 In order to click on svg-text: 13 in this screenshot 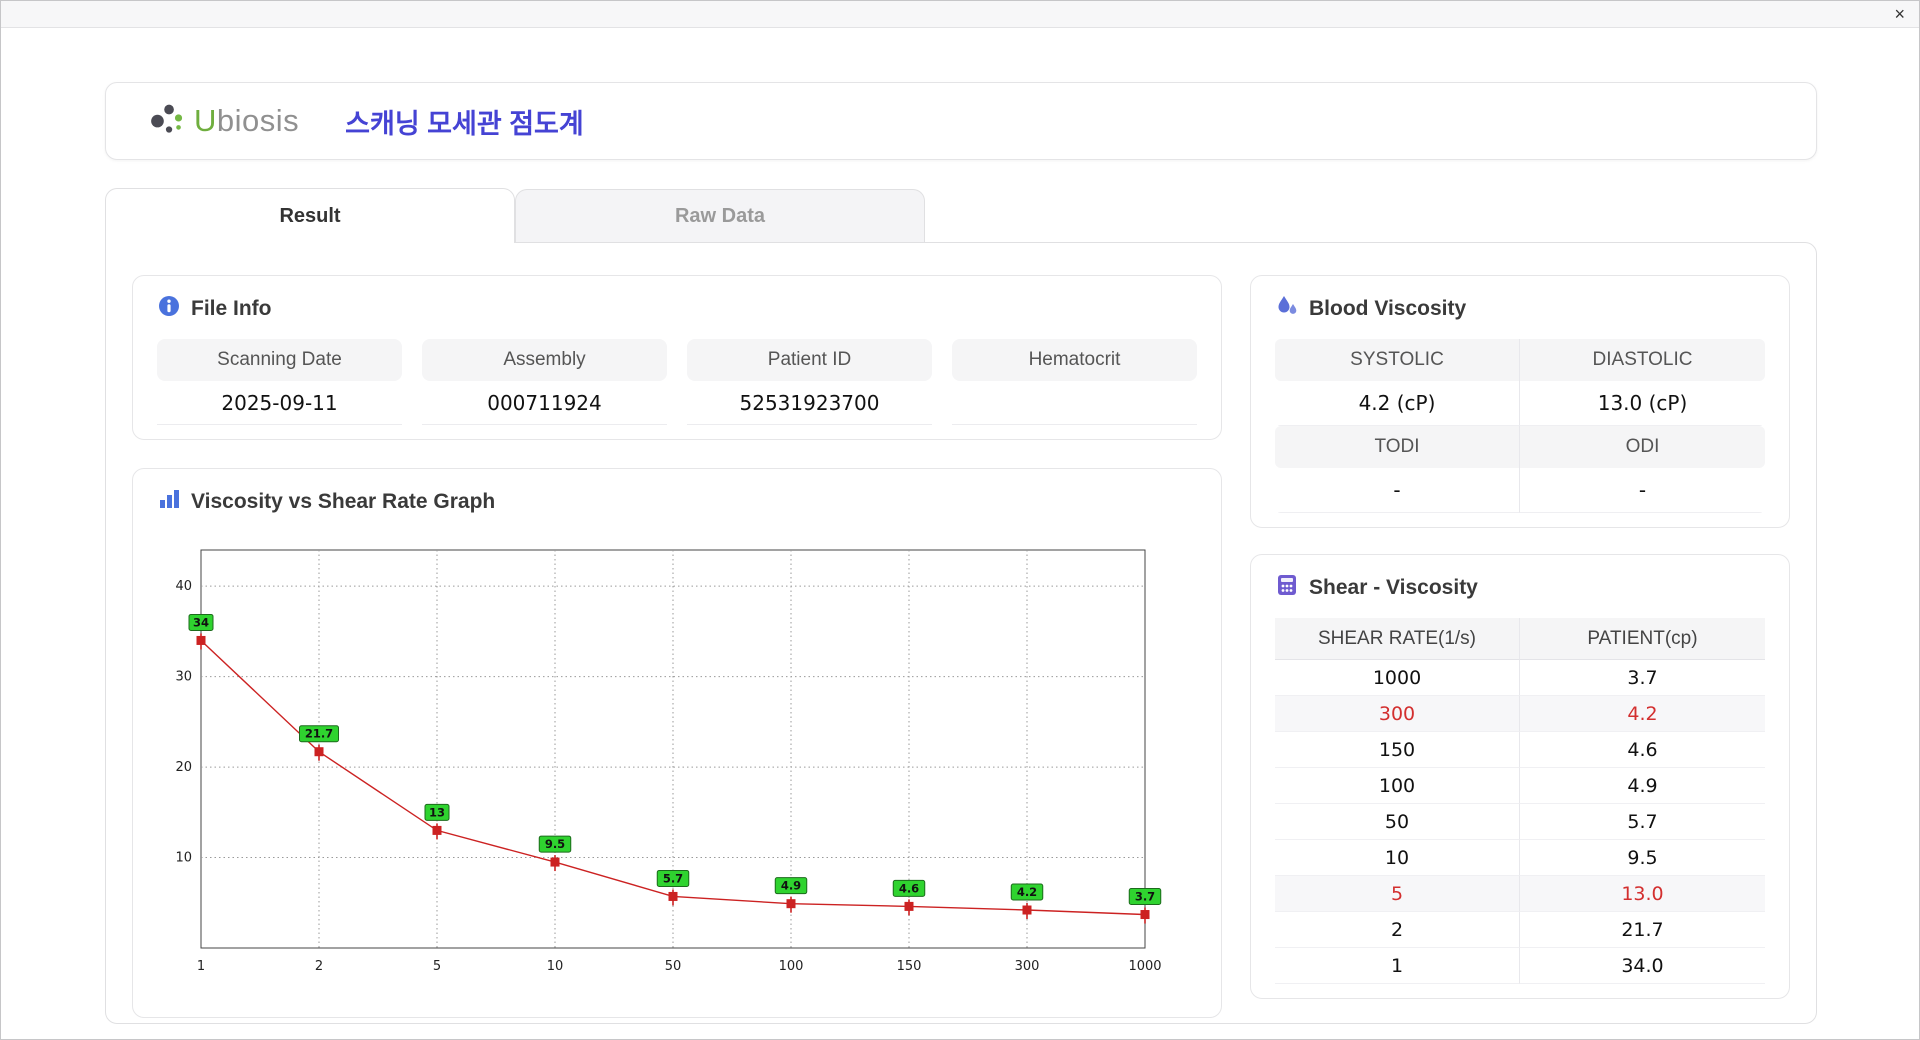, I will do `click(437, 812)`.